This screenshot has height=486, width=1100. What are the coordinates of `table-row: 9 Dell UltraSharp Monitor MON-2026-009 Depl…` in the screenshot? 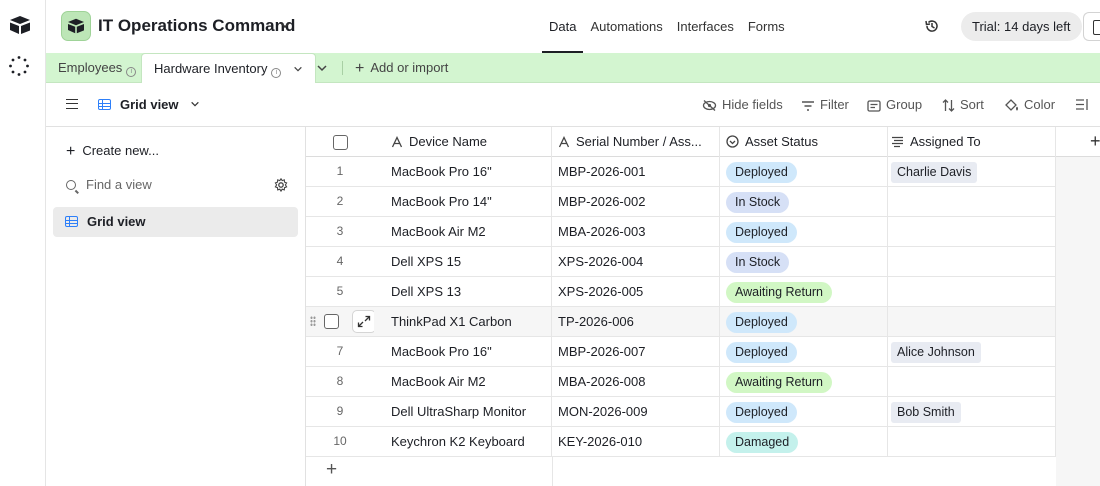 It's located at (681, 412).